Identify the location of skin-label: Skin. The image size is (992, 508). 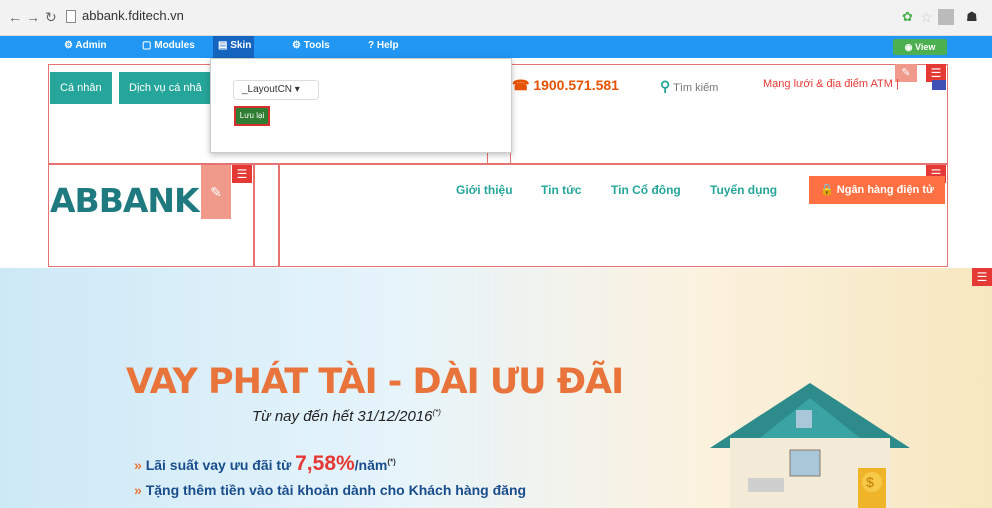
(241, 45).